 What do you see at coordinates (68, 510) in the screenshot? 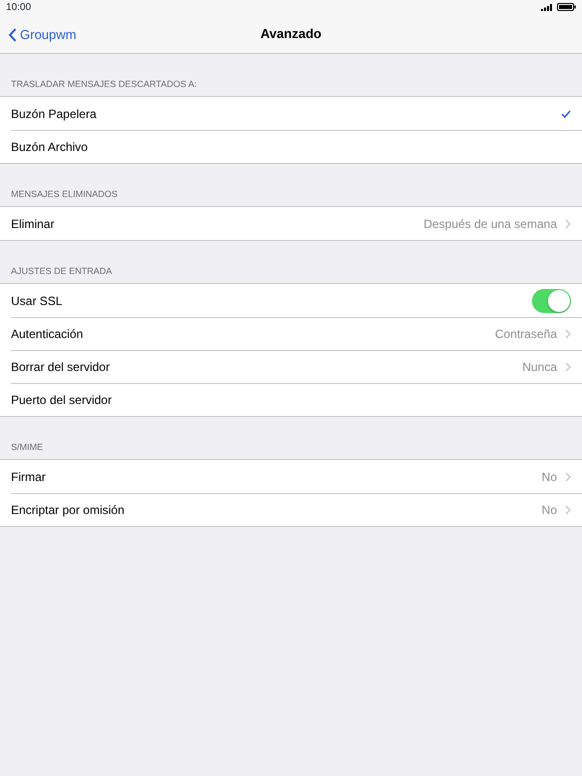
I see `row-label: Encriptar por omisión` at bounding box center [68, 510].